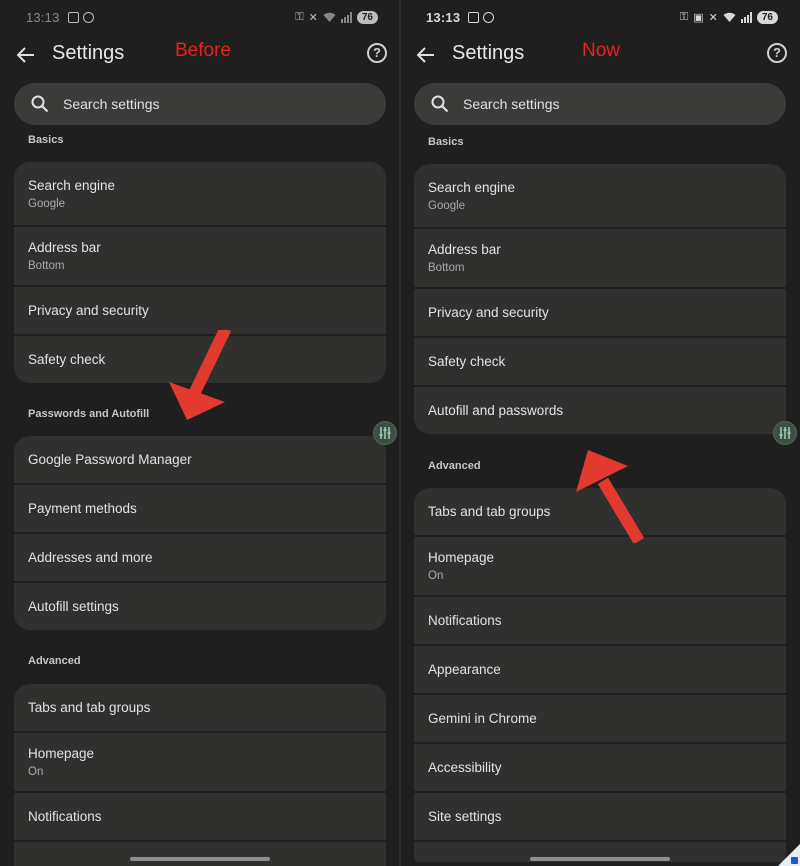  I want to click on status-bar: 13:13 ⚿ ✕ 76, so click(202, 17).